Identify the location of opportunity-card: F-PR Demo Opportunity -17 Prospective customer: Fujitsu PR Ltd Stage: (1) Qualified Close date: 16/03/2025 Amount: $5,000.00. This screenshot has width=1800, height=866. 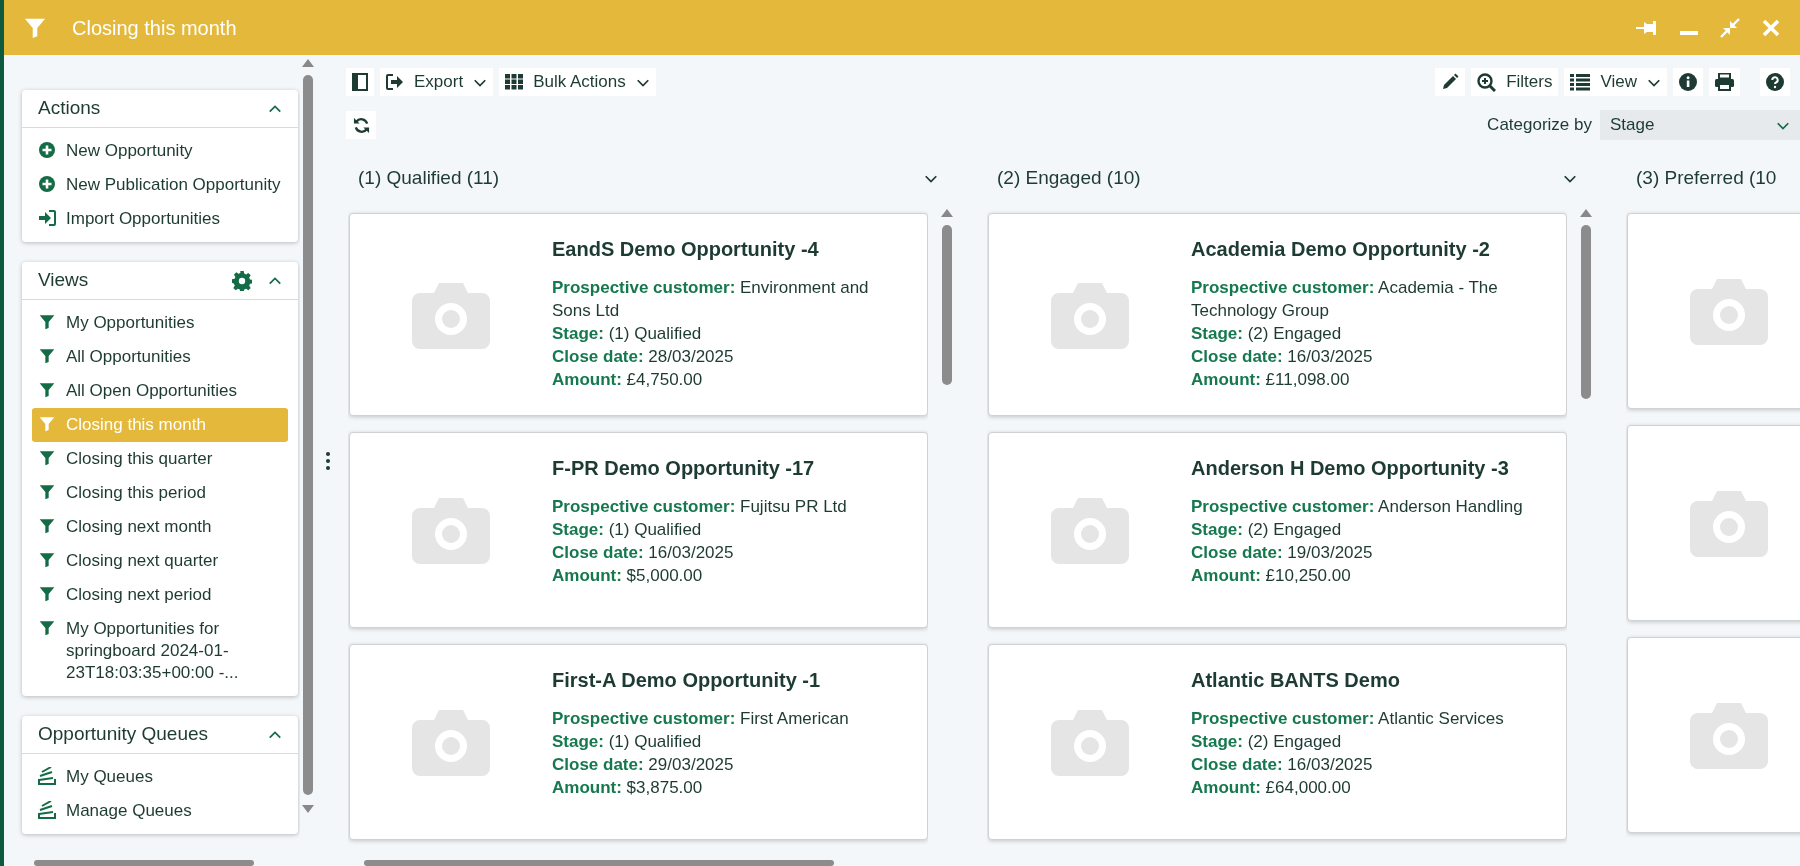
(638, 530).